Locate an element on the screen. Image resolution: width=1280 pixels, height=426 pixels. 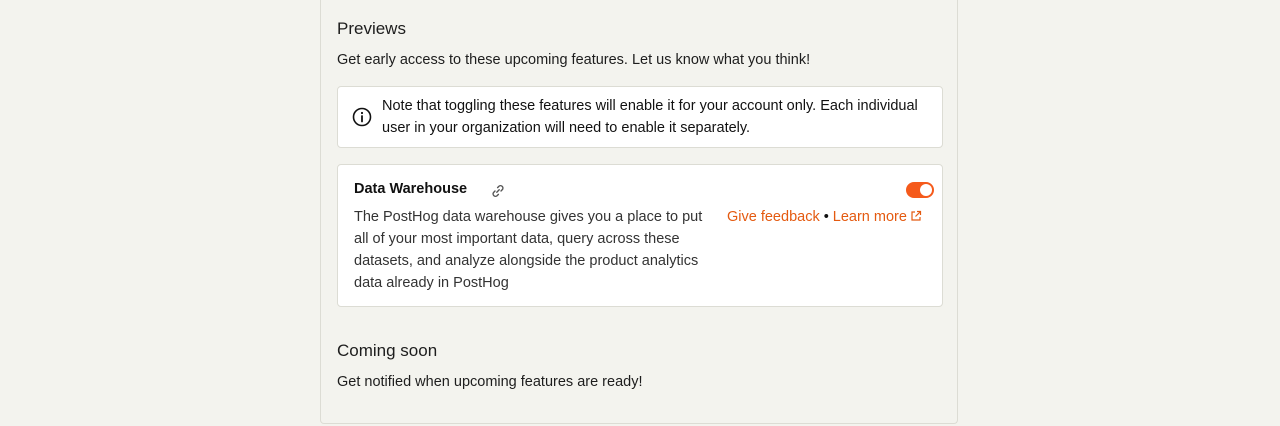
feature-toggle is located at coordinates (920, 190).